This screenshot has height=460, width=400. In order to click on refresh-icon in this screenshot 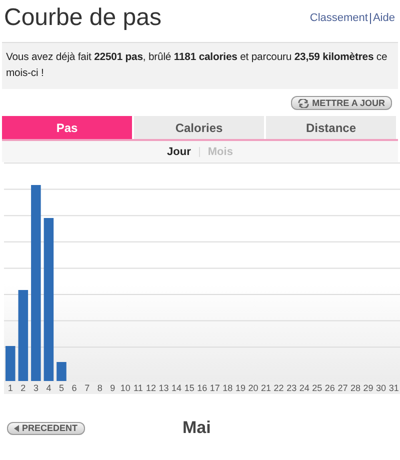, I will do `click(304, 103)`.